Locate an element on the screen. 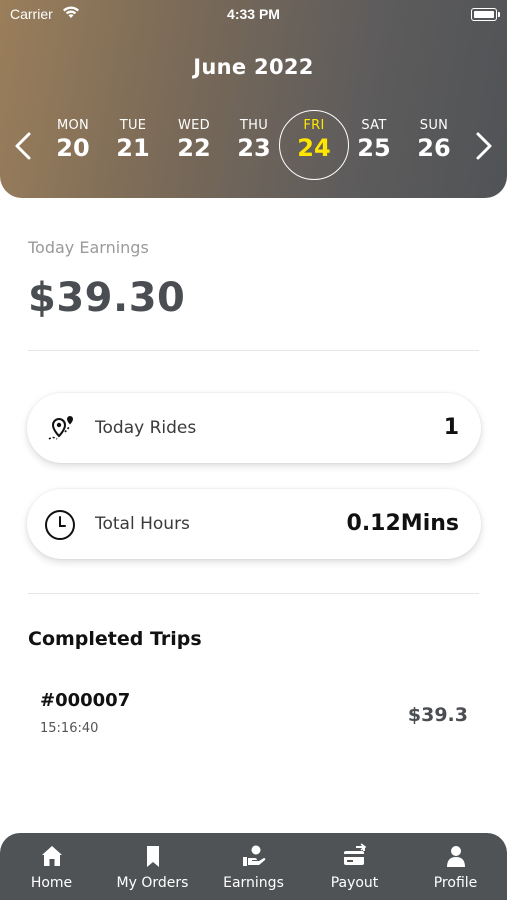 The image size is (507, 900). day-number: 26 is located at coordinates (434, 148).